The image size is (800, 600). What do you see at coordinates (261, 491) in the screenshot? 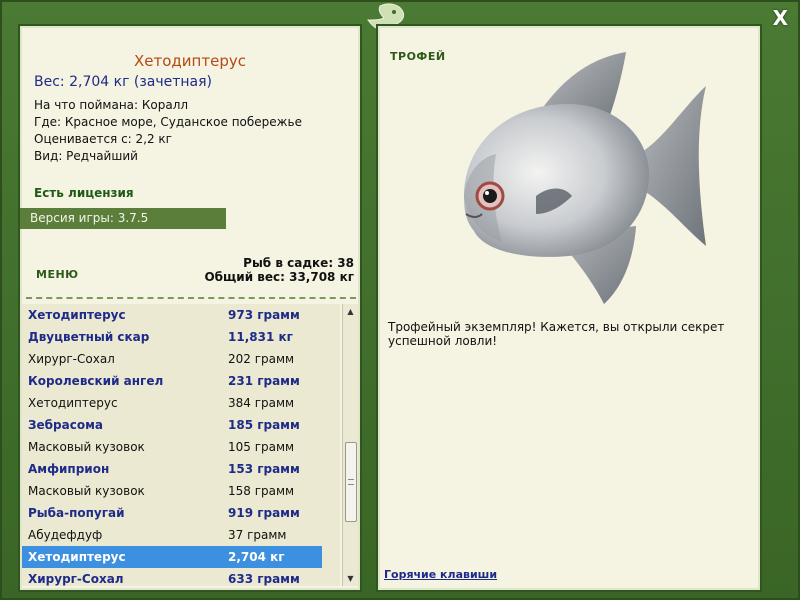
I see `fish-weight-value: 158 грамм` at bounding box center [261, 491].